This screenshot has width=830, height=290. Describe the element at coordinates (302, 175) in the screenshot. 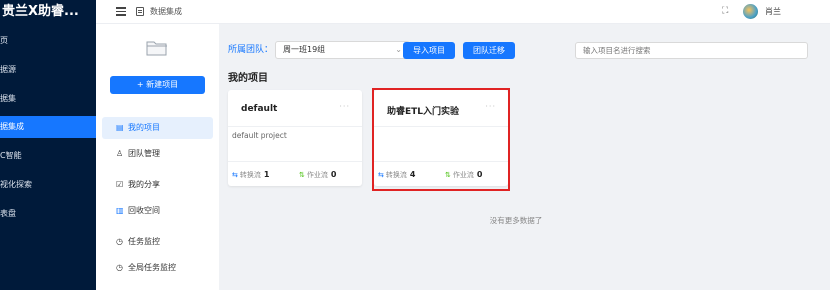

I see `job-flow-icon: ⇅` at that location.